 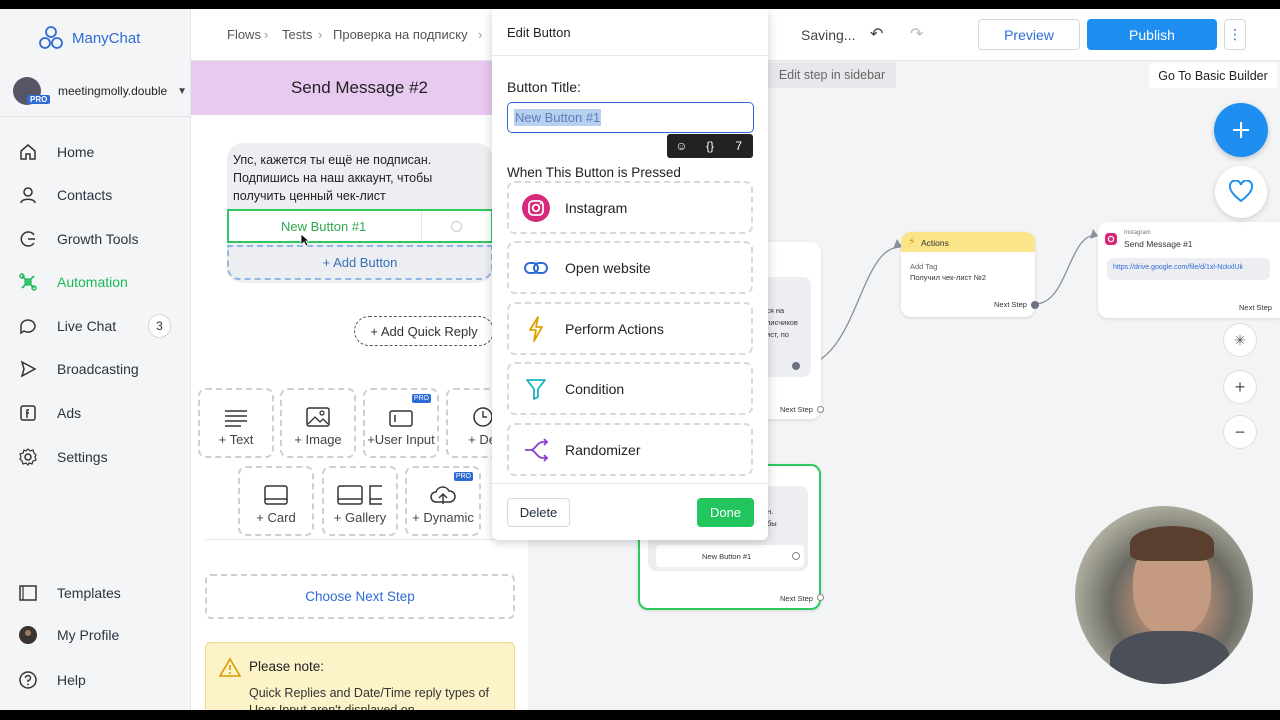 What do you see at coordinates (710, 146) in the screenshot?
I see `variables-icon: {}` at bounding box center [710, 146].